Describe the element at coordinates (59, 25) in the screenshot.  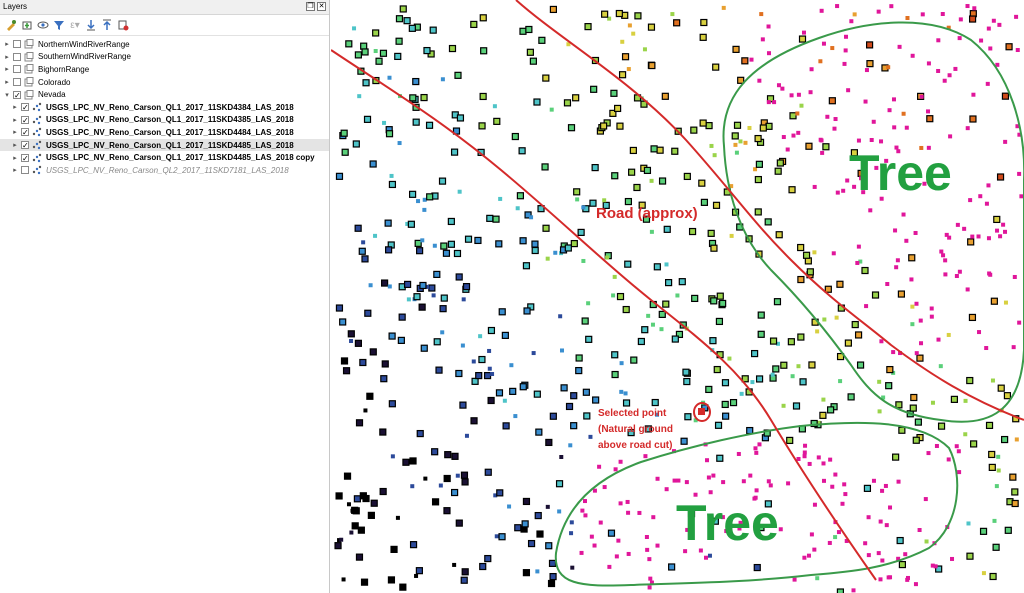
I see `filter-legend-icon` at that location.